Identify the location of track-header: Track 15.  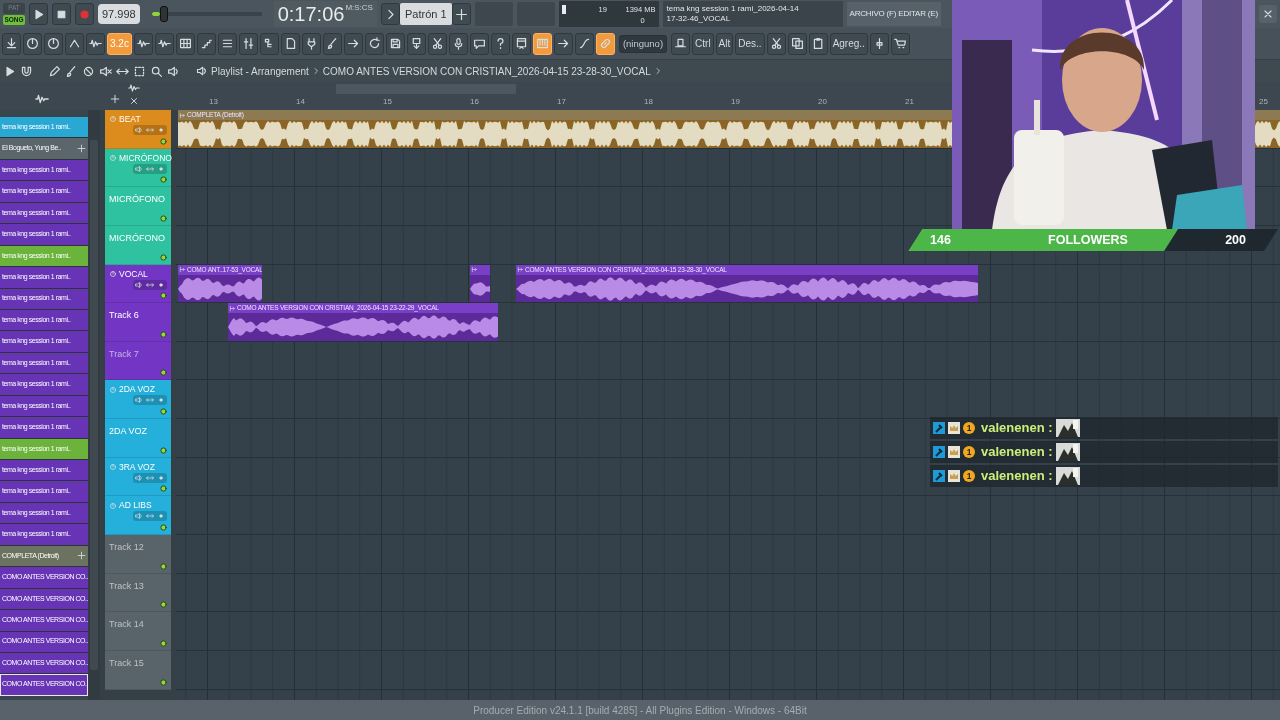
(138, 670).